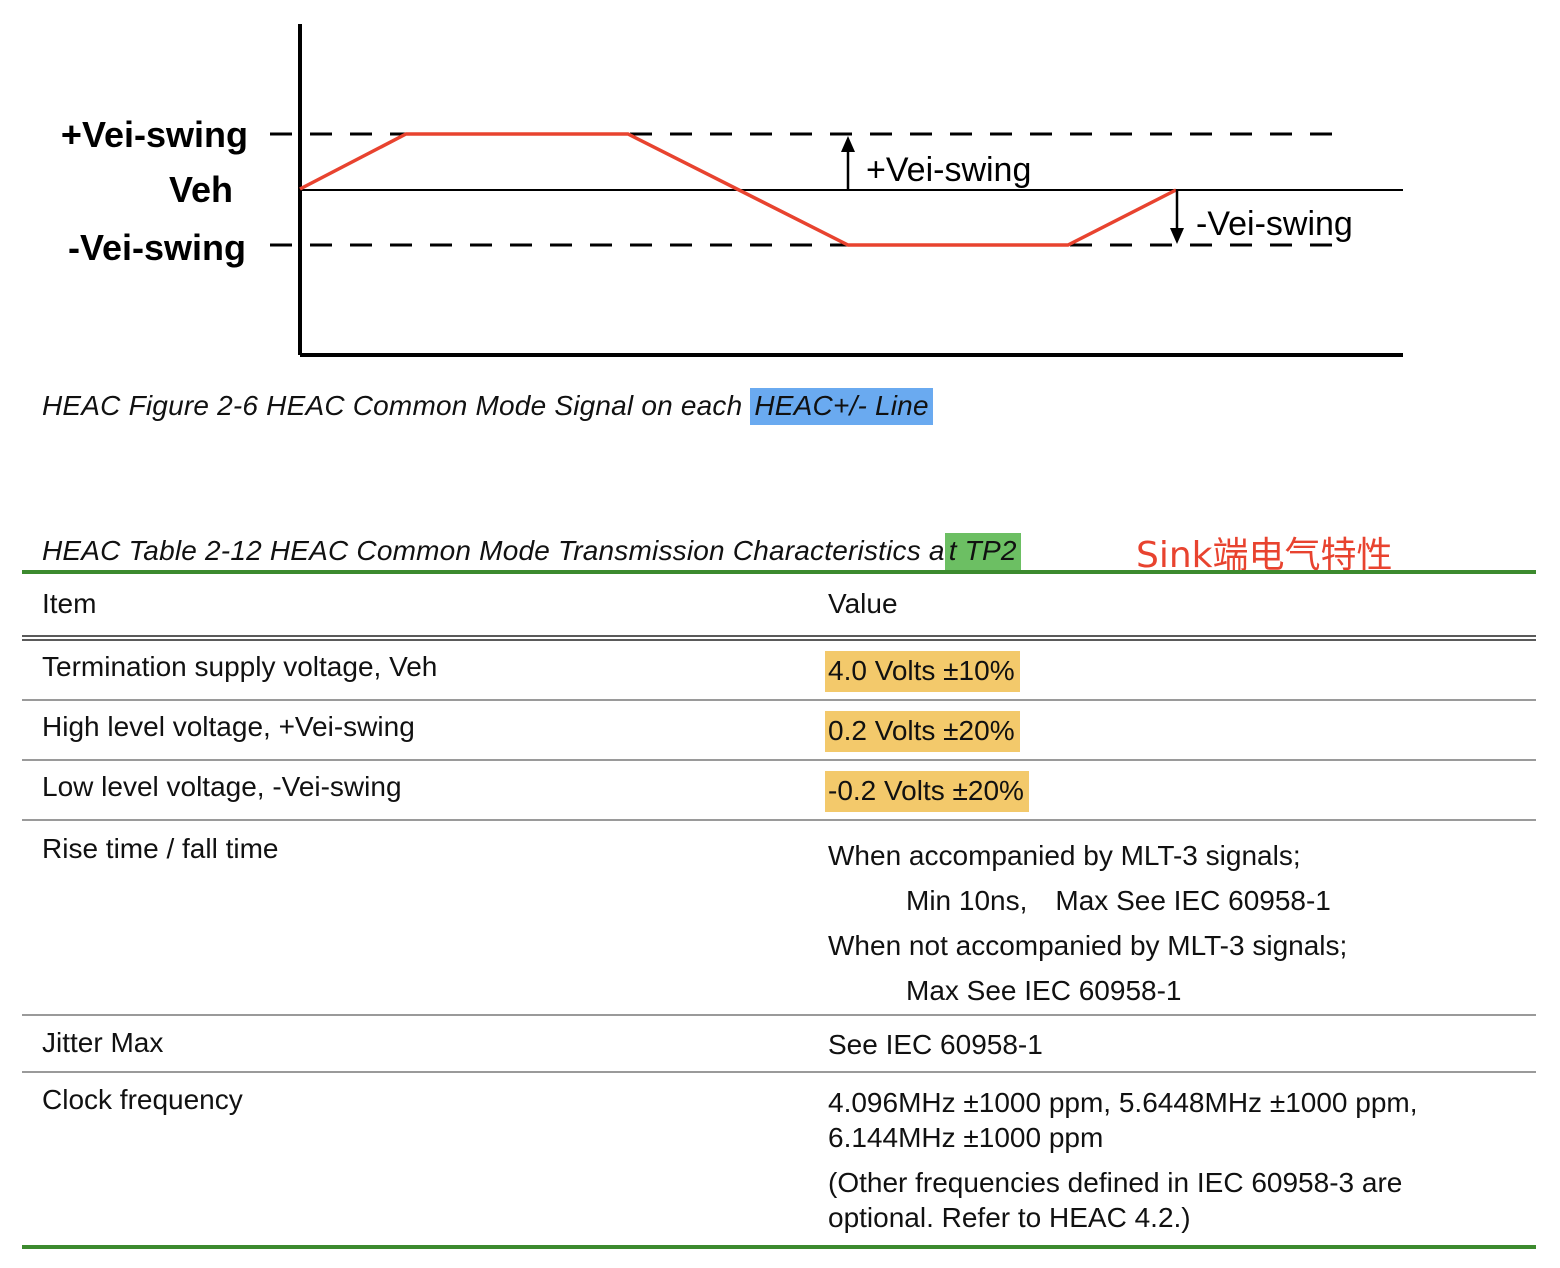 The width and height of the screenshot is (1560, 1268). What do you see at coordinates (142, 1099) in the screenshot?
I see `row-item: Clock frequency` at bounding box center [142, 1099].